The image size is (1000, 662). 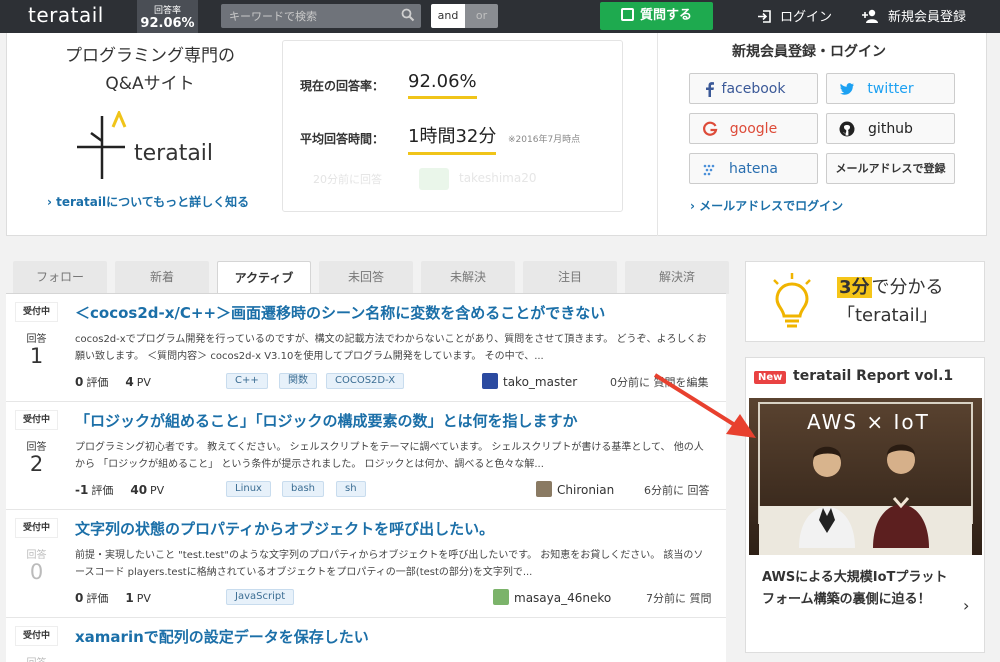 I want to click on about-ad-banner: 3分 で分かる 「teratail」, so click(x=865, y=301).